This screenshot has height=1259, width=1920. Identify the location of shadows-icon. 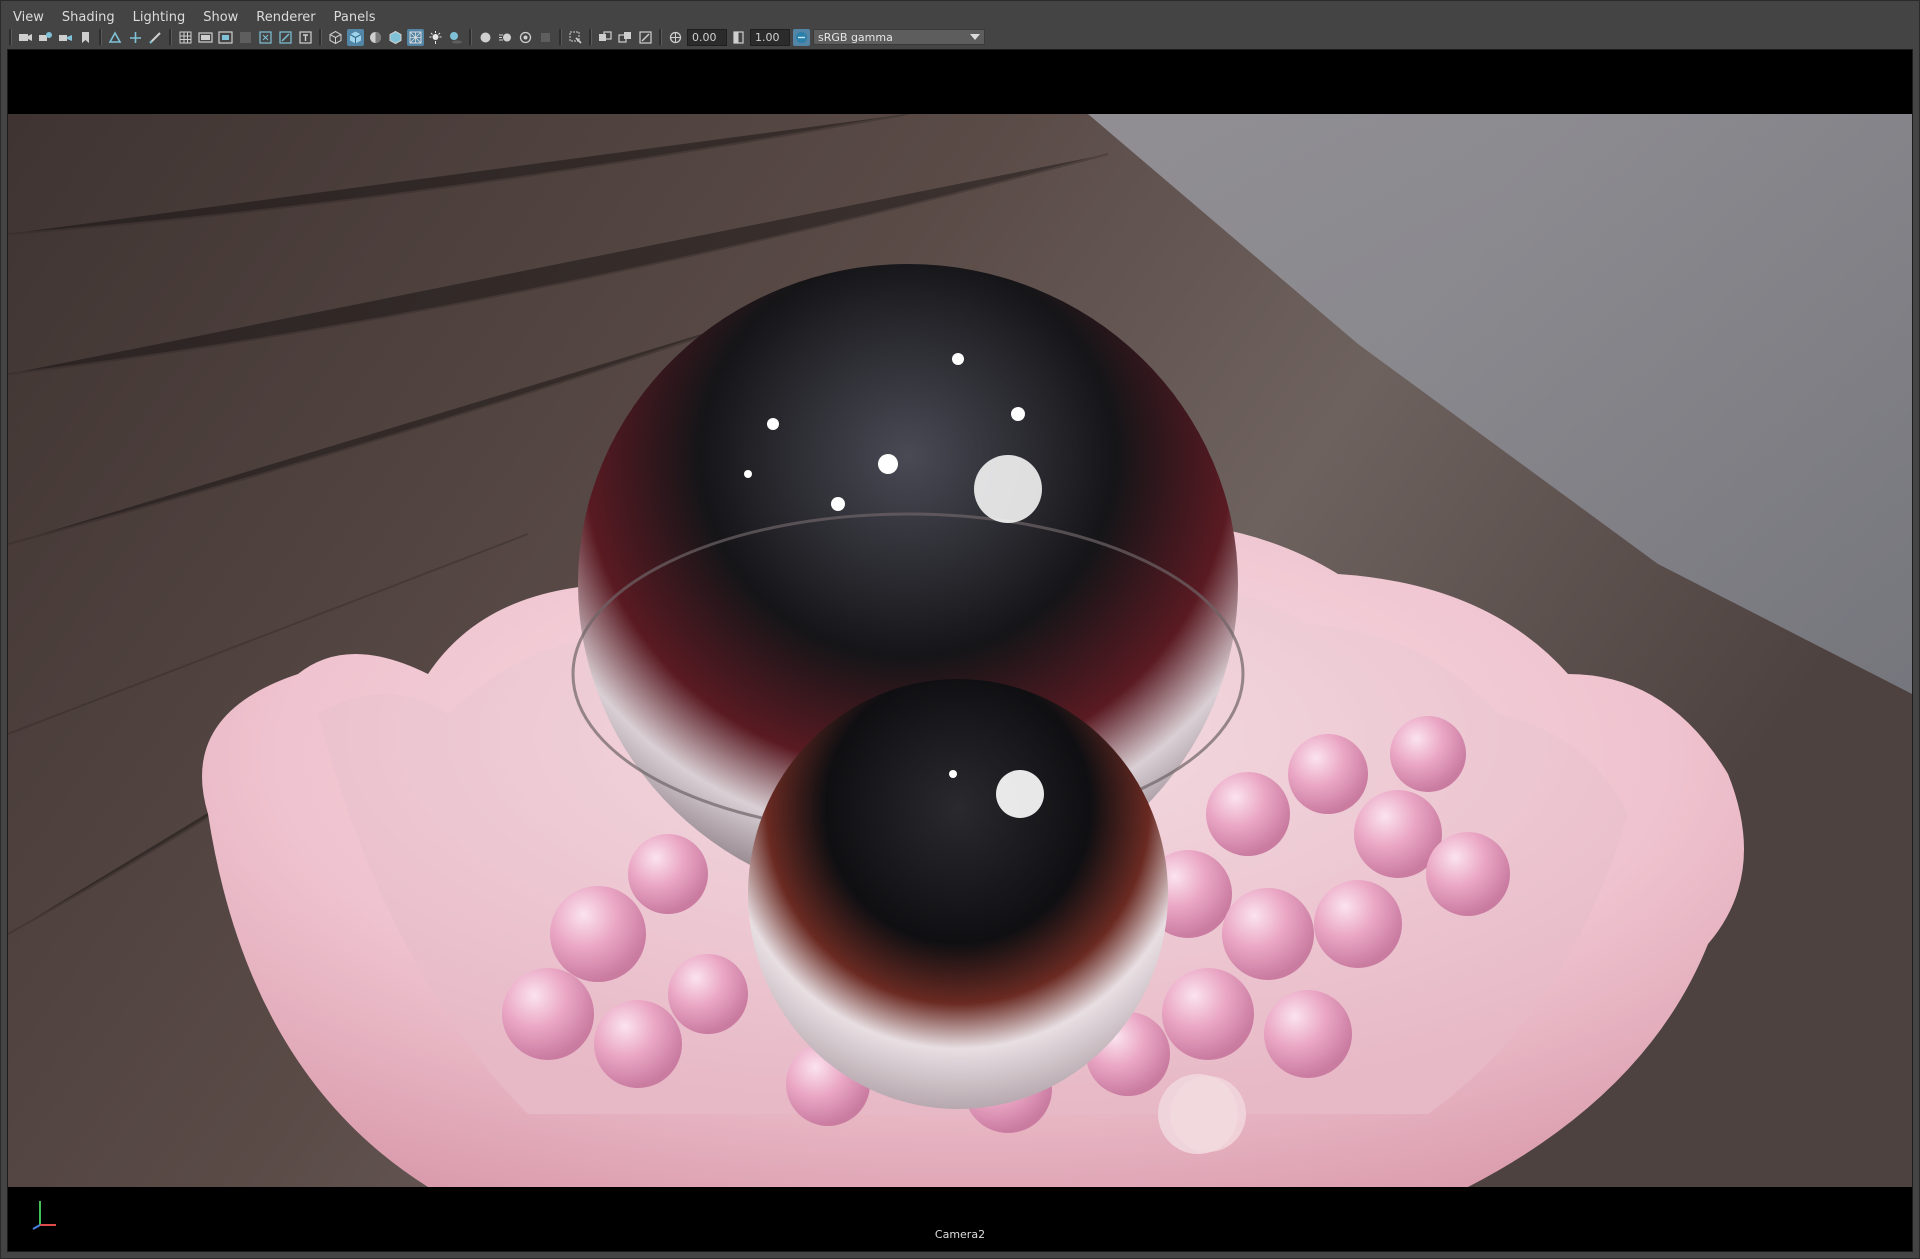
(455, 37).